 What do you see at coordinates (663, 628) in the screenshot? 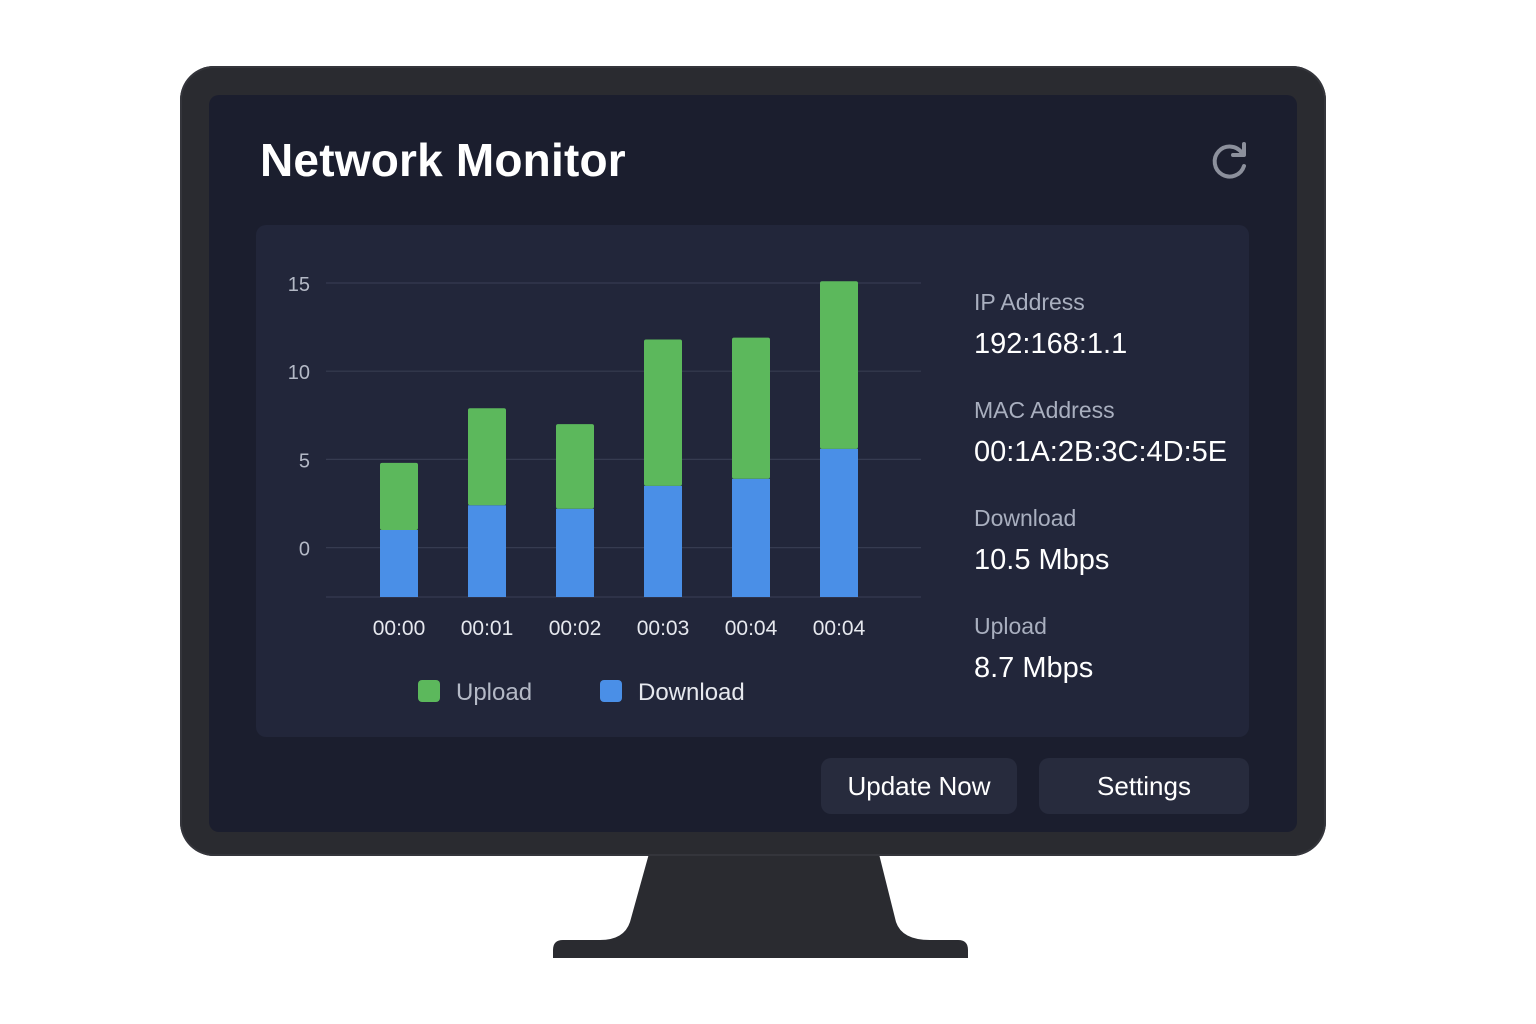
I see `x-tick-label: 00:03` at bounding box center [663, 628].